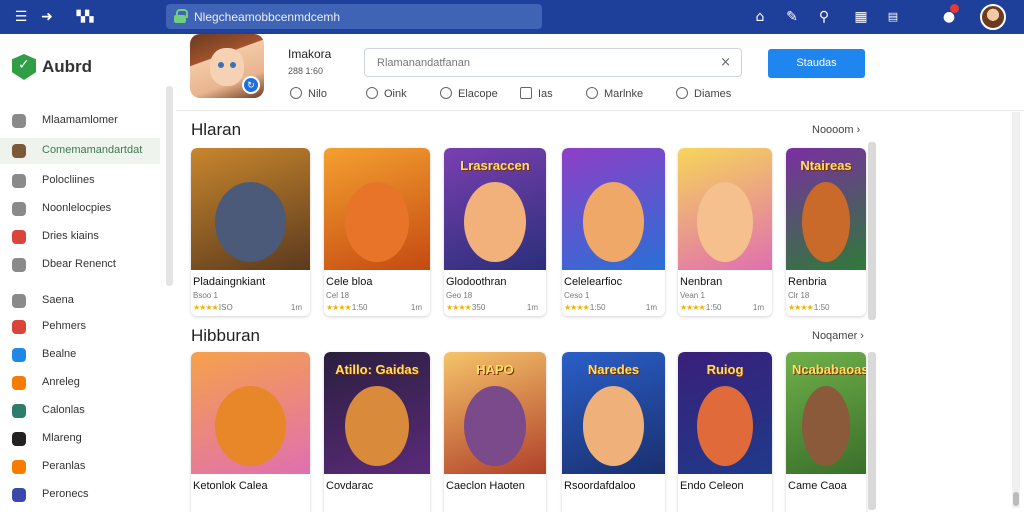  I want to click on tab: Marlnke, so click(614, 95).